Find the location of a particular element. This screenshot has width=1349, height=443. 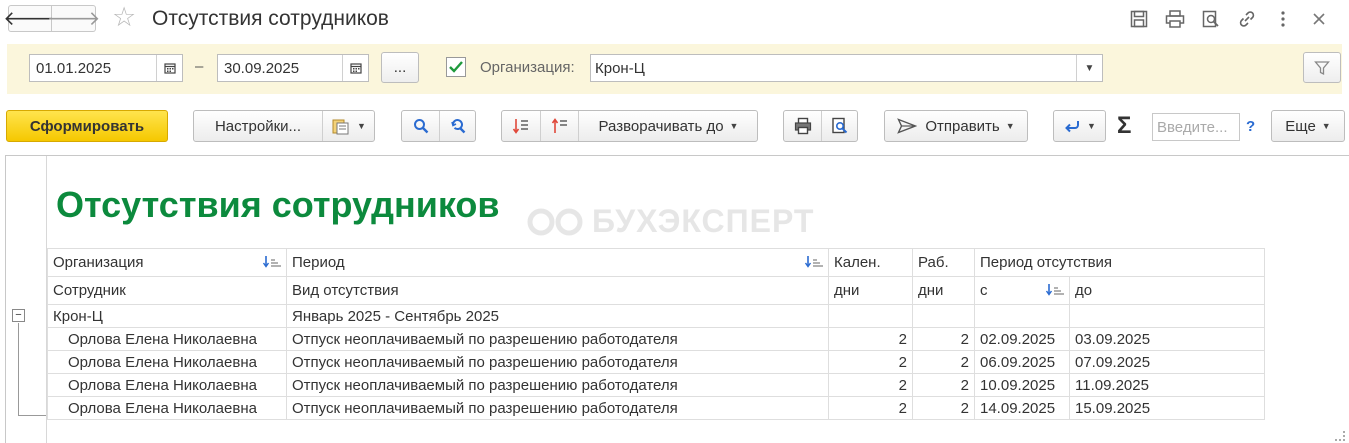

organization-field: Крон-Ц ▼ is located at coordinates (846, 68).